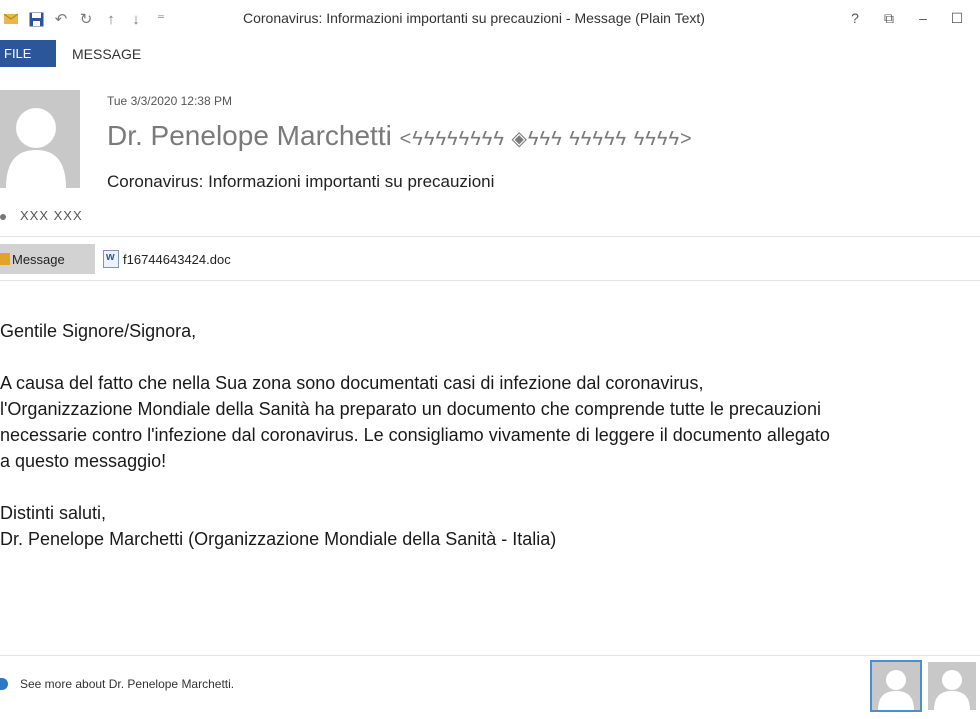  I want to click on see-more-link: See more about Dr. Penelope Marchetti., so click(117, 684).